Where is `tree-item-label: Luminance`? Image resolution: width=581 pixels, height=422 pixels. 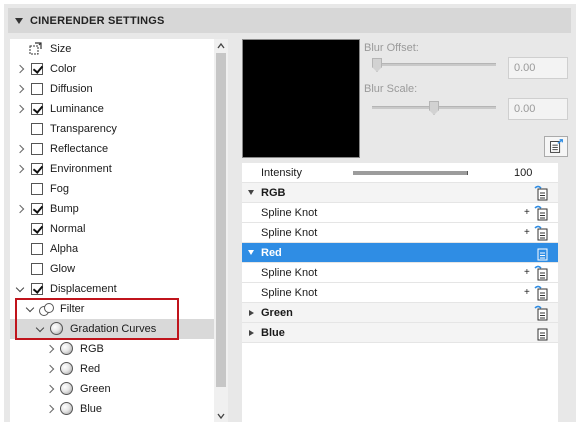
tree-item-label: Luminance is located at coordinates (77, 109).